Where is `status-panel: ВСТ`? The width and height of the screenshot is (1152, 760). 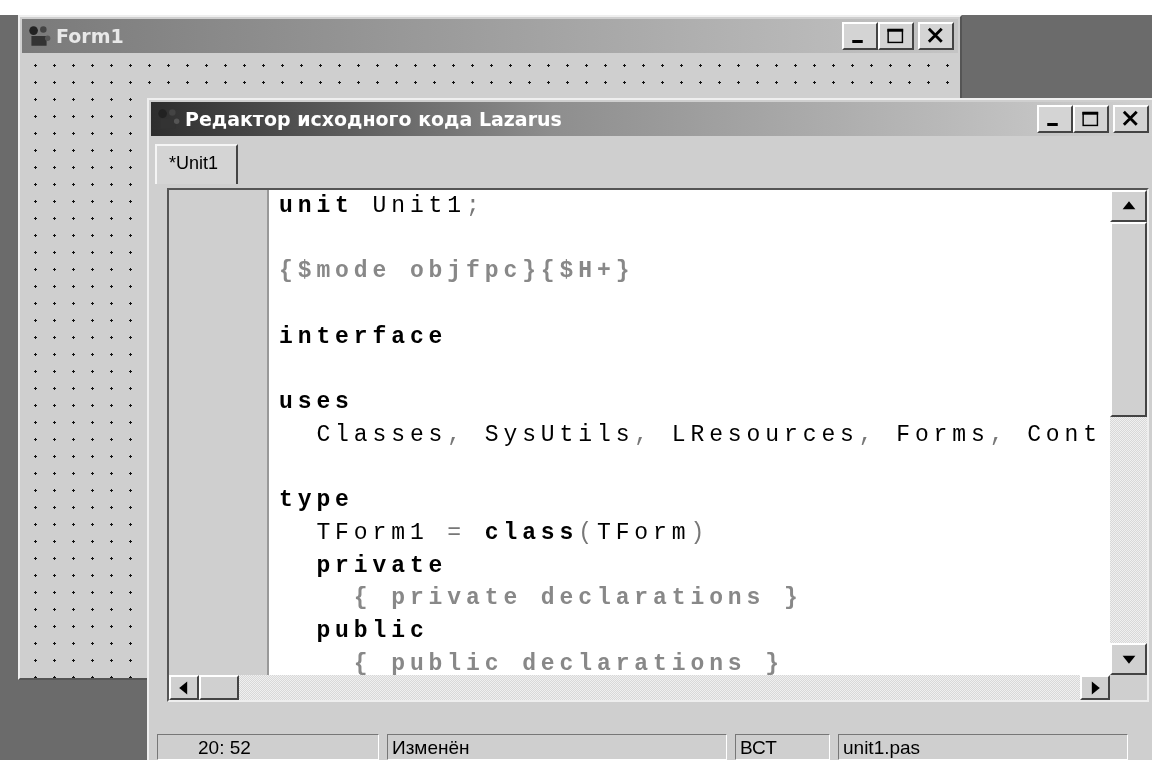
status-panel: ВСТ is located at coordinates (782, 747).